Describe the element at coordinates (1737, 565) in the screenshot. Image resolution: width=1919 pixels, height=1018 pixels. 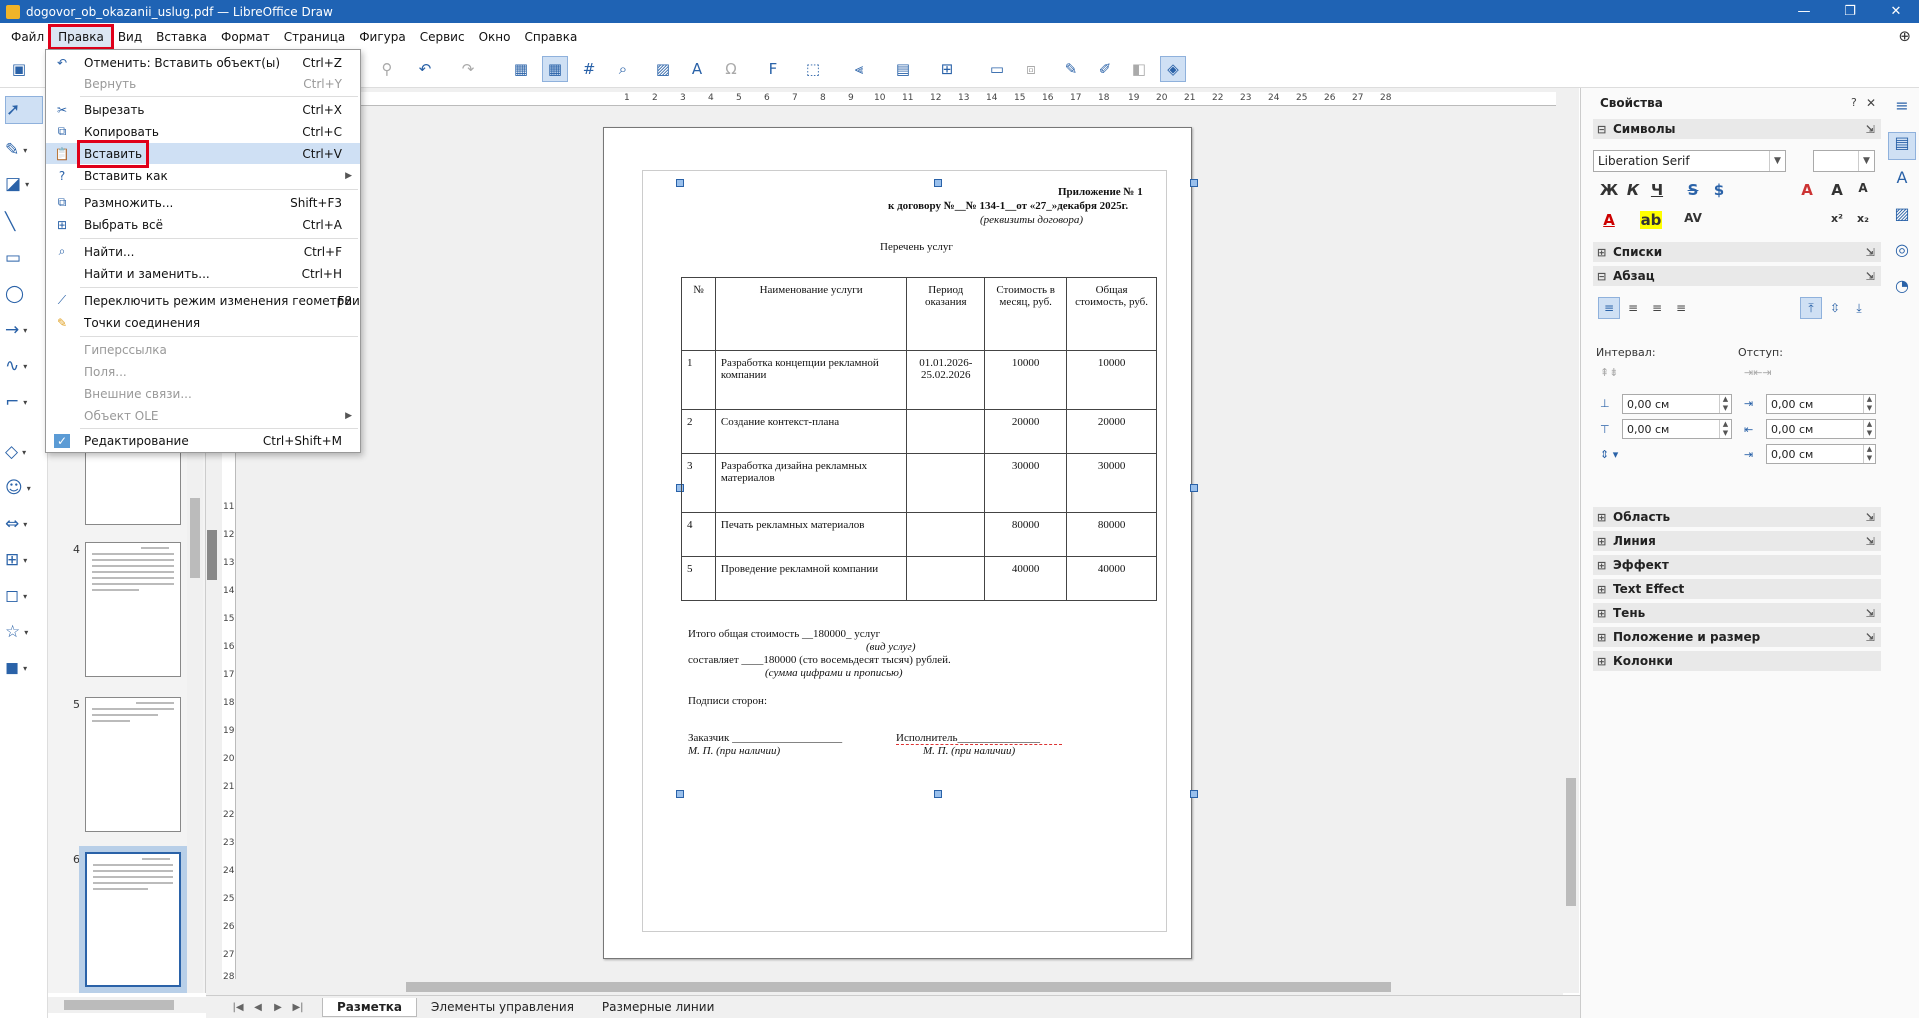
I see `section-effect: ⊞ Эффект` at that location.